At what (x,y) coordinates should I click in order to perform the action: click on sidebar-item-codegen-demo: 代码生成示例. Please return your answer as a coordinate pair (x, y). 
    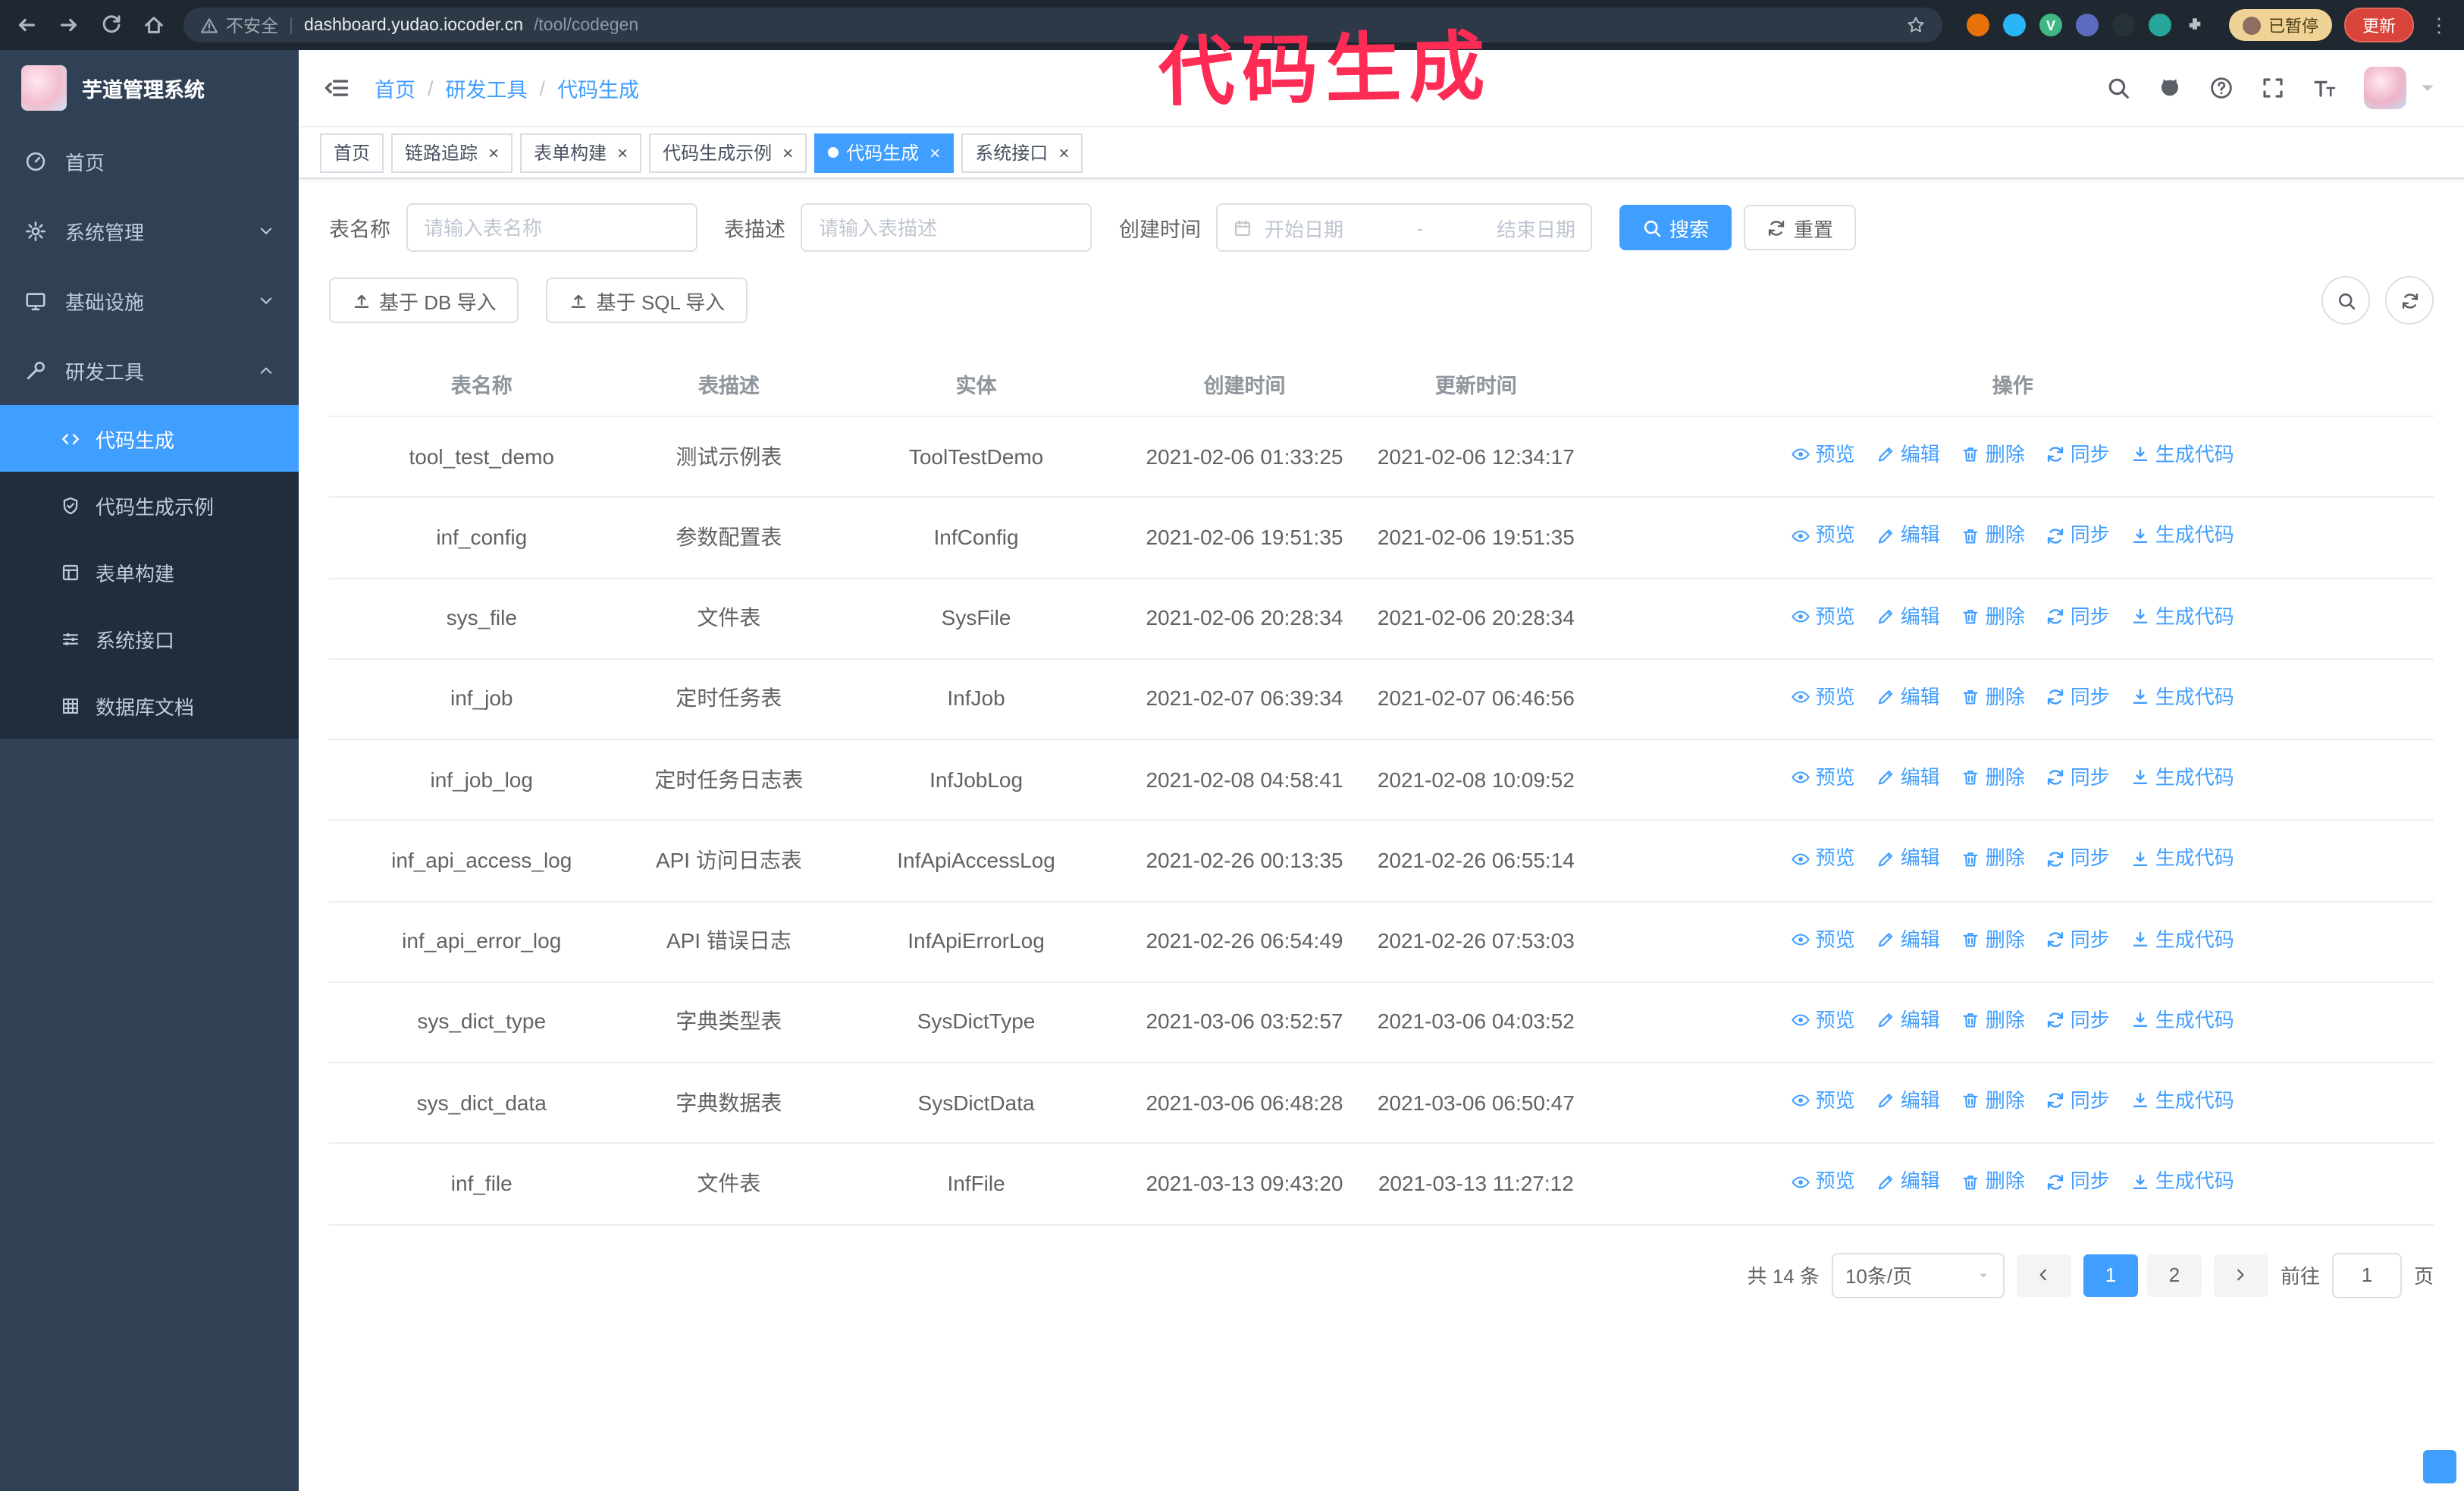
    Looking at the image, I should click on (150, 505).